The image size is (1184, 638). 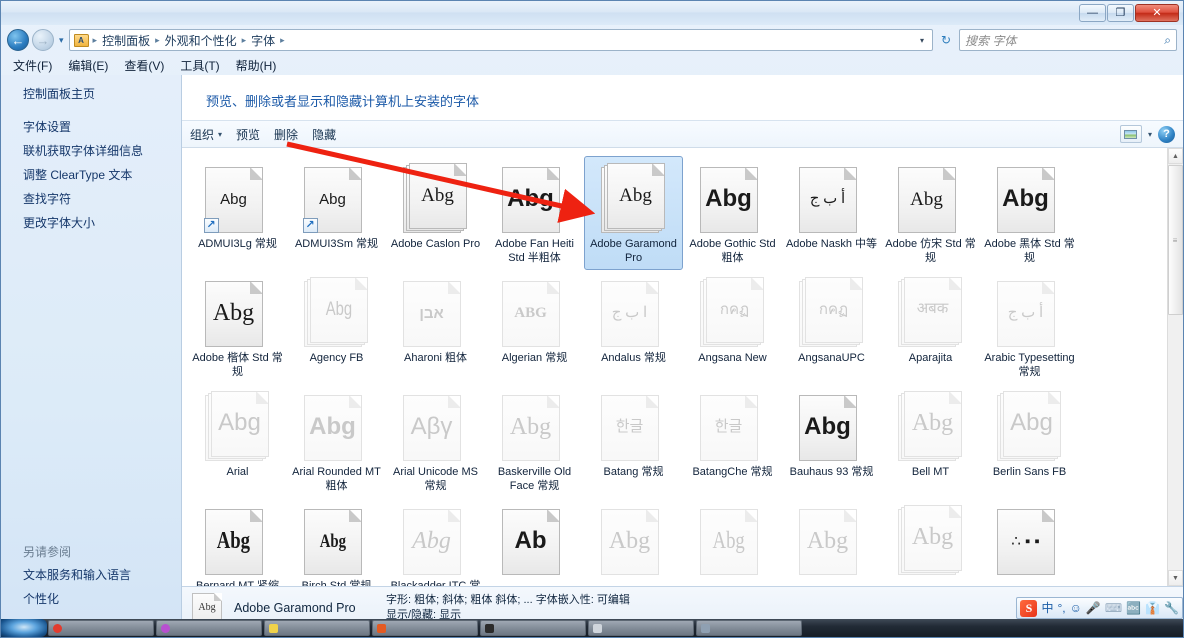 What do you see at coordinates (732, 441) in the screenshot?
I see `font-tile: 한글 BatangChe 常规` at bounding box center [732, 441].